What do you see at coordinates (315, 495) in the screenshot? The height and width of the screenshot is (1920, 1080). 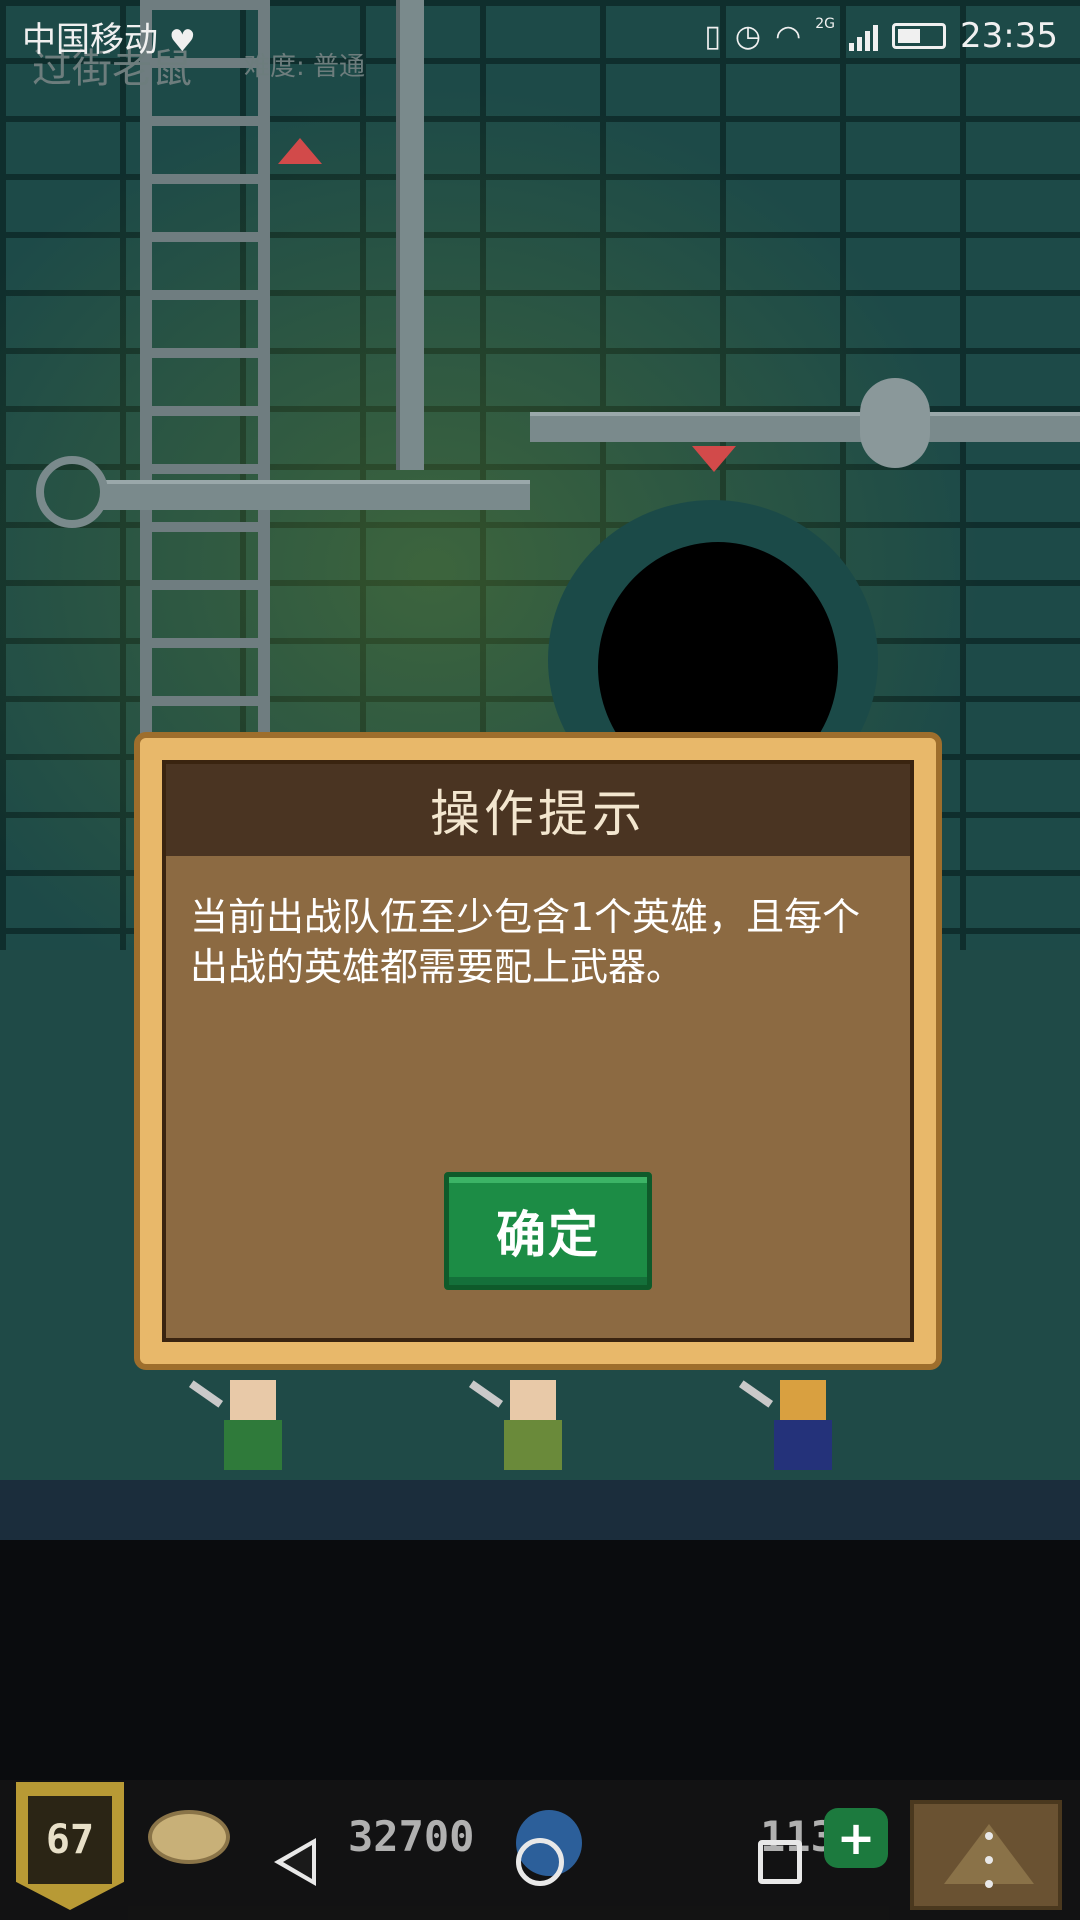 I see `horizontal-pipe-left` at bounding box center [315, 495].